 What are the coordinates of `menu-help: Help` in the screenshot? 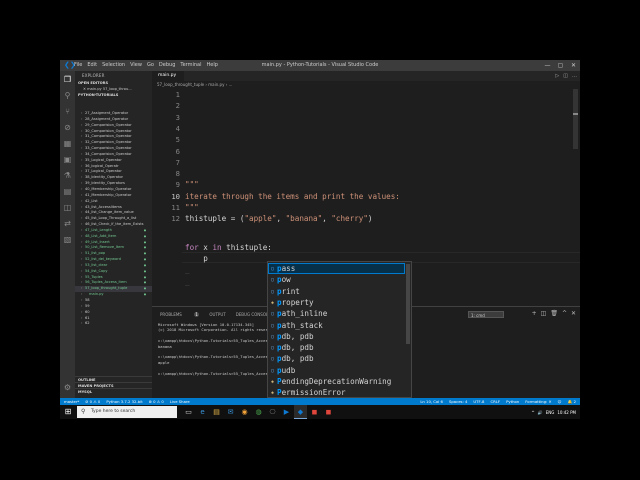 It's located at (212, 65).